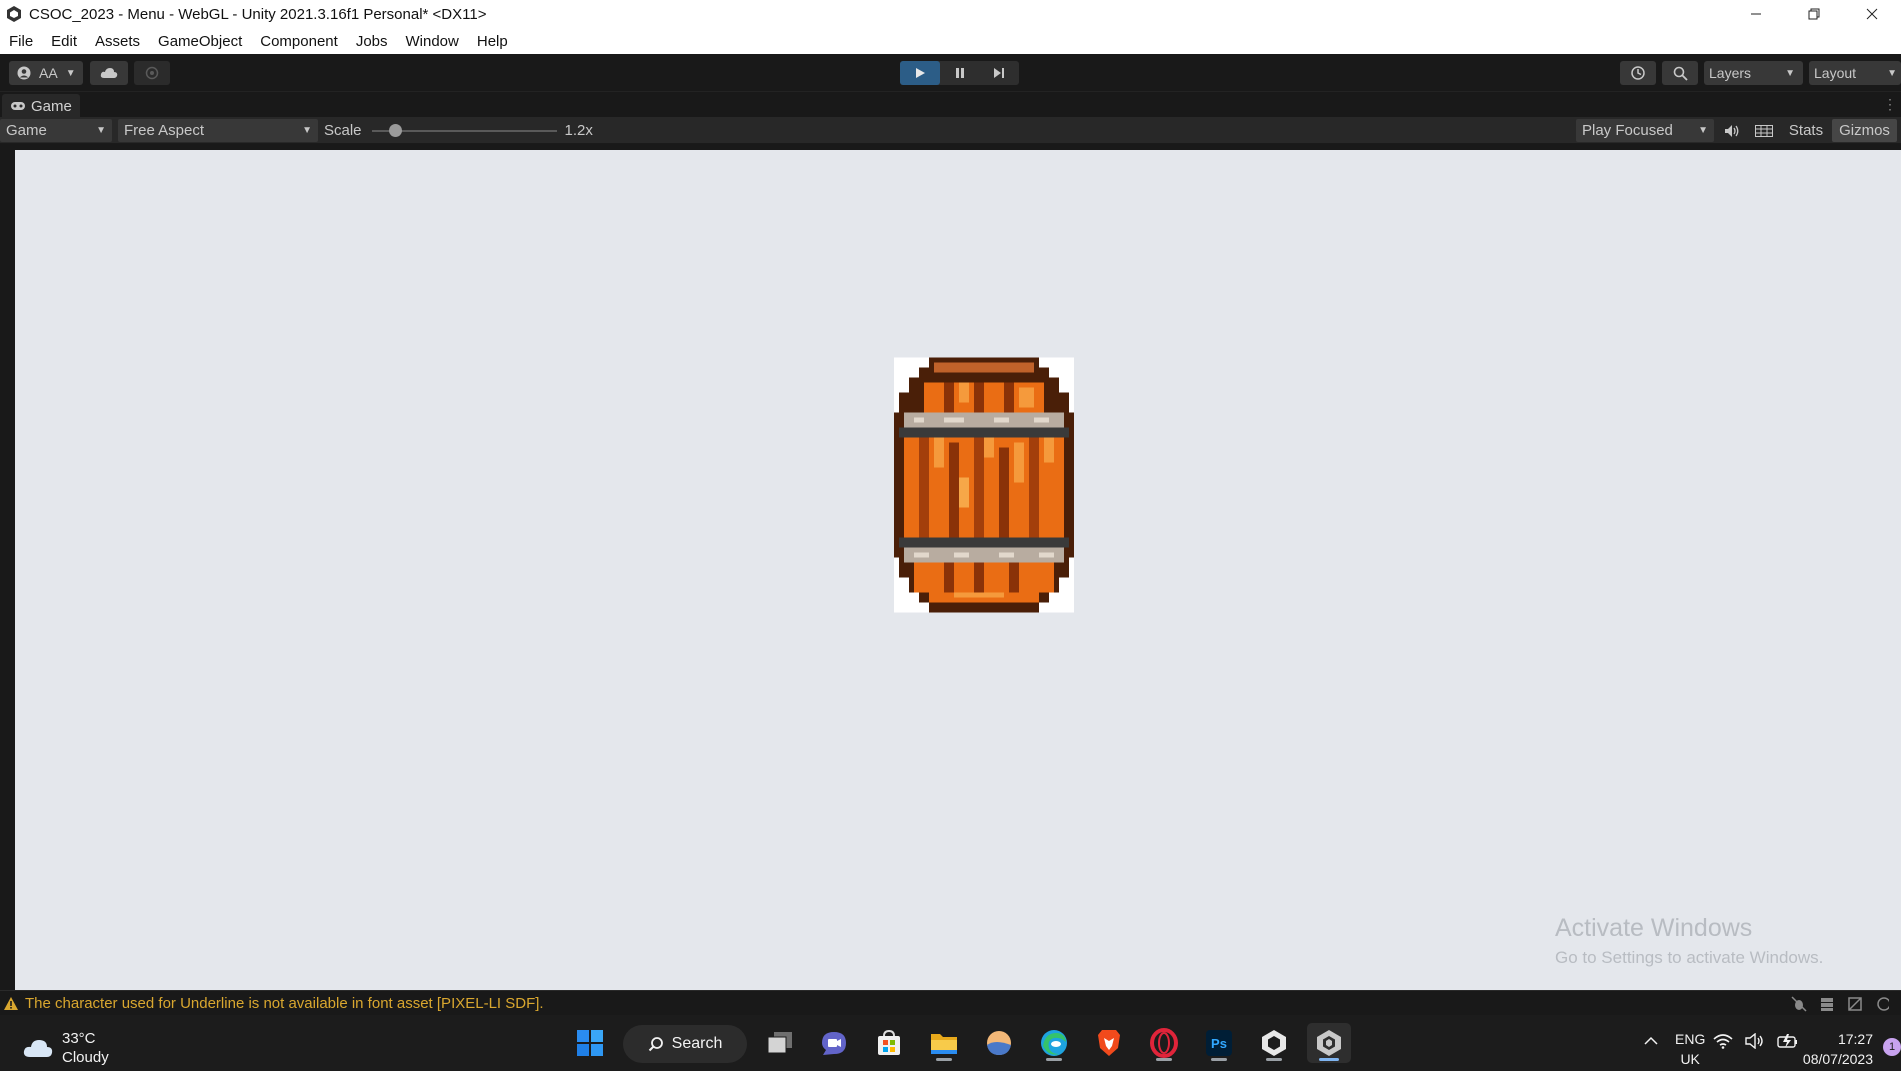  What do you see at coordinates (464, 130) in the screenshot?
I see `scale-slider` at bounding box center [464, 130].